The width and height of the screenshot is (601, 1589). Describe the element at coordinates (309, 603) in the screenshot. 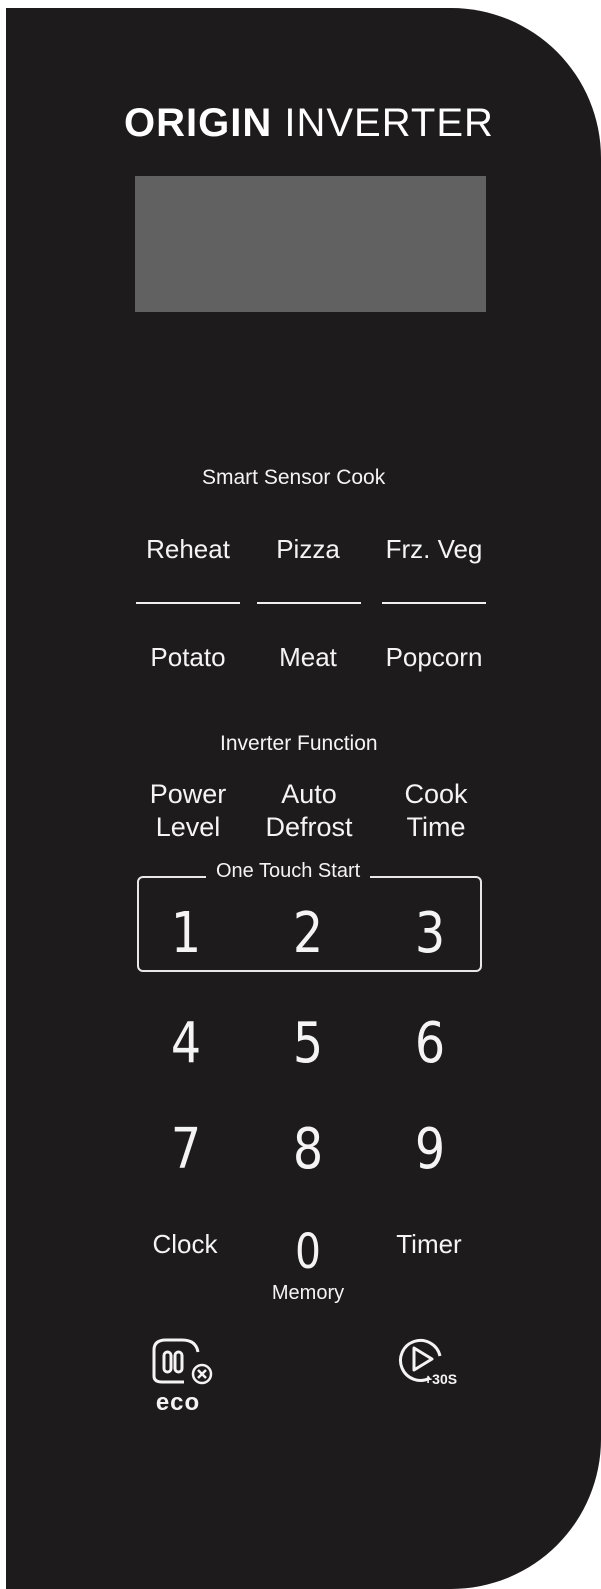

I see `divider-pizza-meat` at that location.